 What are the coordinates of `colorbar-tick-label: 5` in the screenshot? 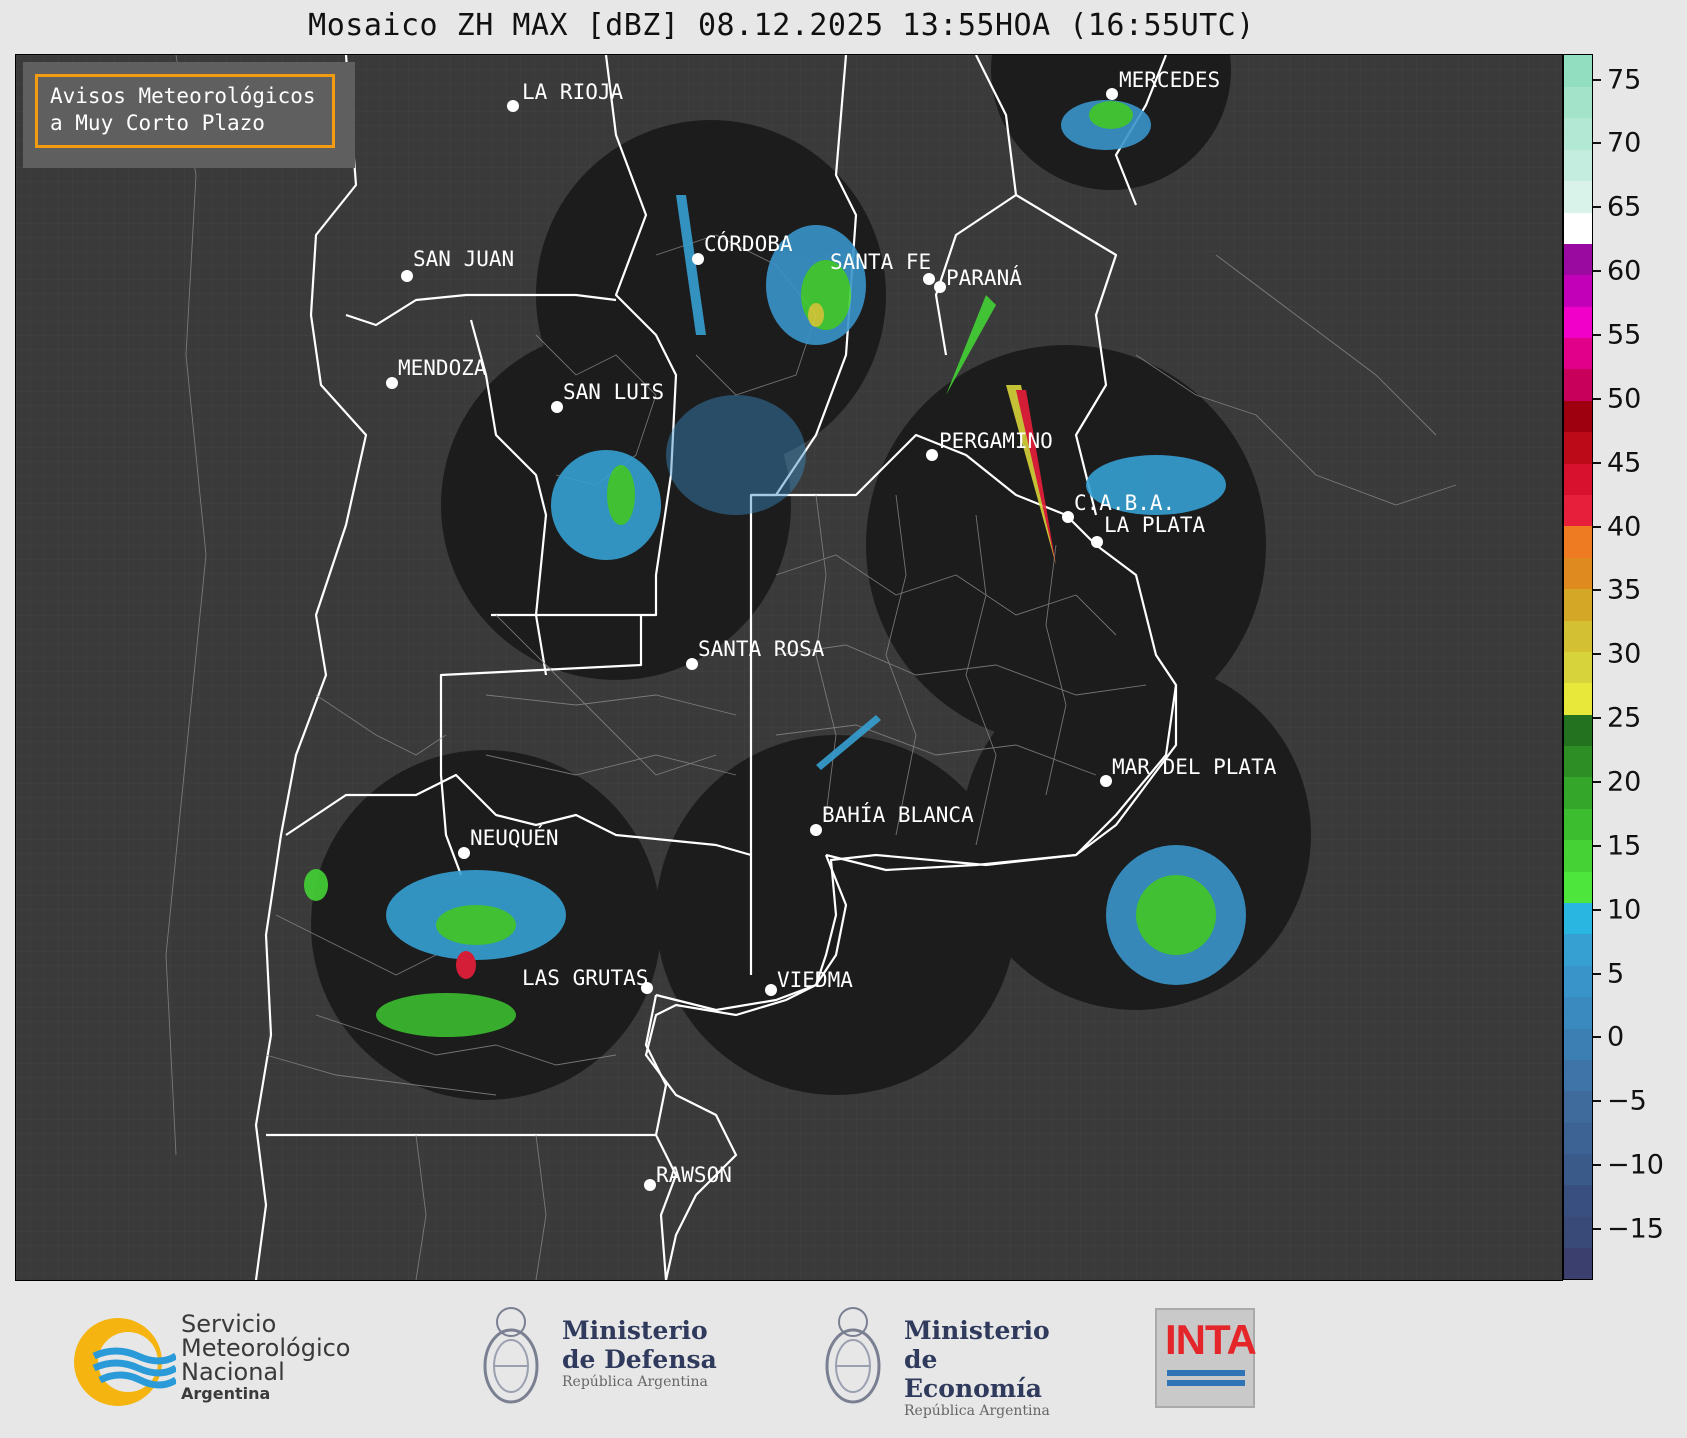 It's located at (1616, 973).